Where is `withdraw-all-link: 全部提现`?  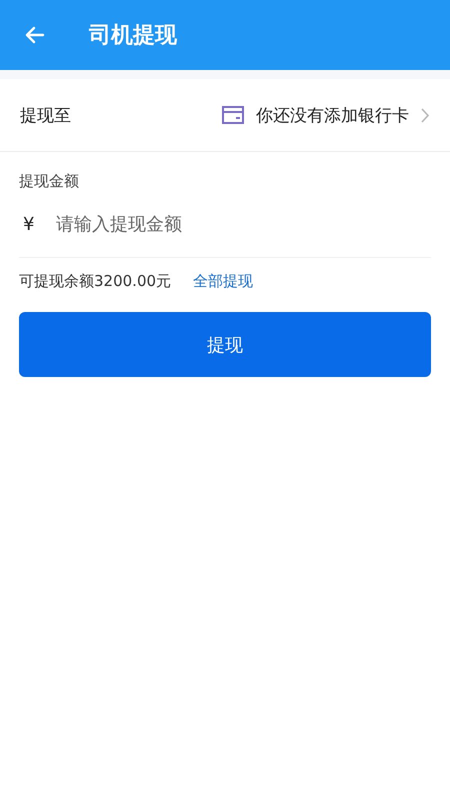 withdraw-all-link: 全部提现 is located at coordinates (223, 281).